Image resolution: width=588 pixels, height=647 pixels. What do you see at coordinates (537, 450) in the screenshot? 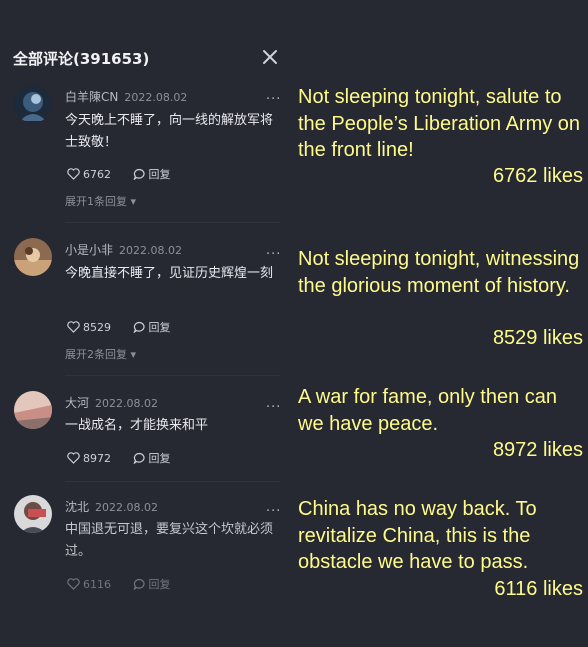
I see `translation-likes: 8972 likes` at bounding box center [537, 450].